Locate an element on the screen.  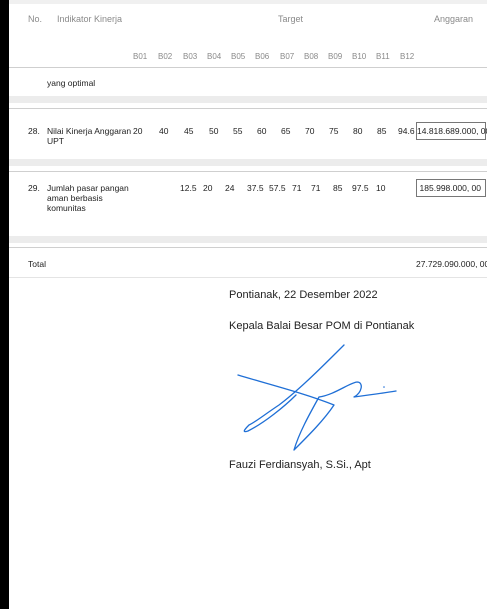
target-b05: 24 is located at coordinates (230, 188).